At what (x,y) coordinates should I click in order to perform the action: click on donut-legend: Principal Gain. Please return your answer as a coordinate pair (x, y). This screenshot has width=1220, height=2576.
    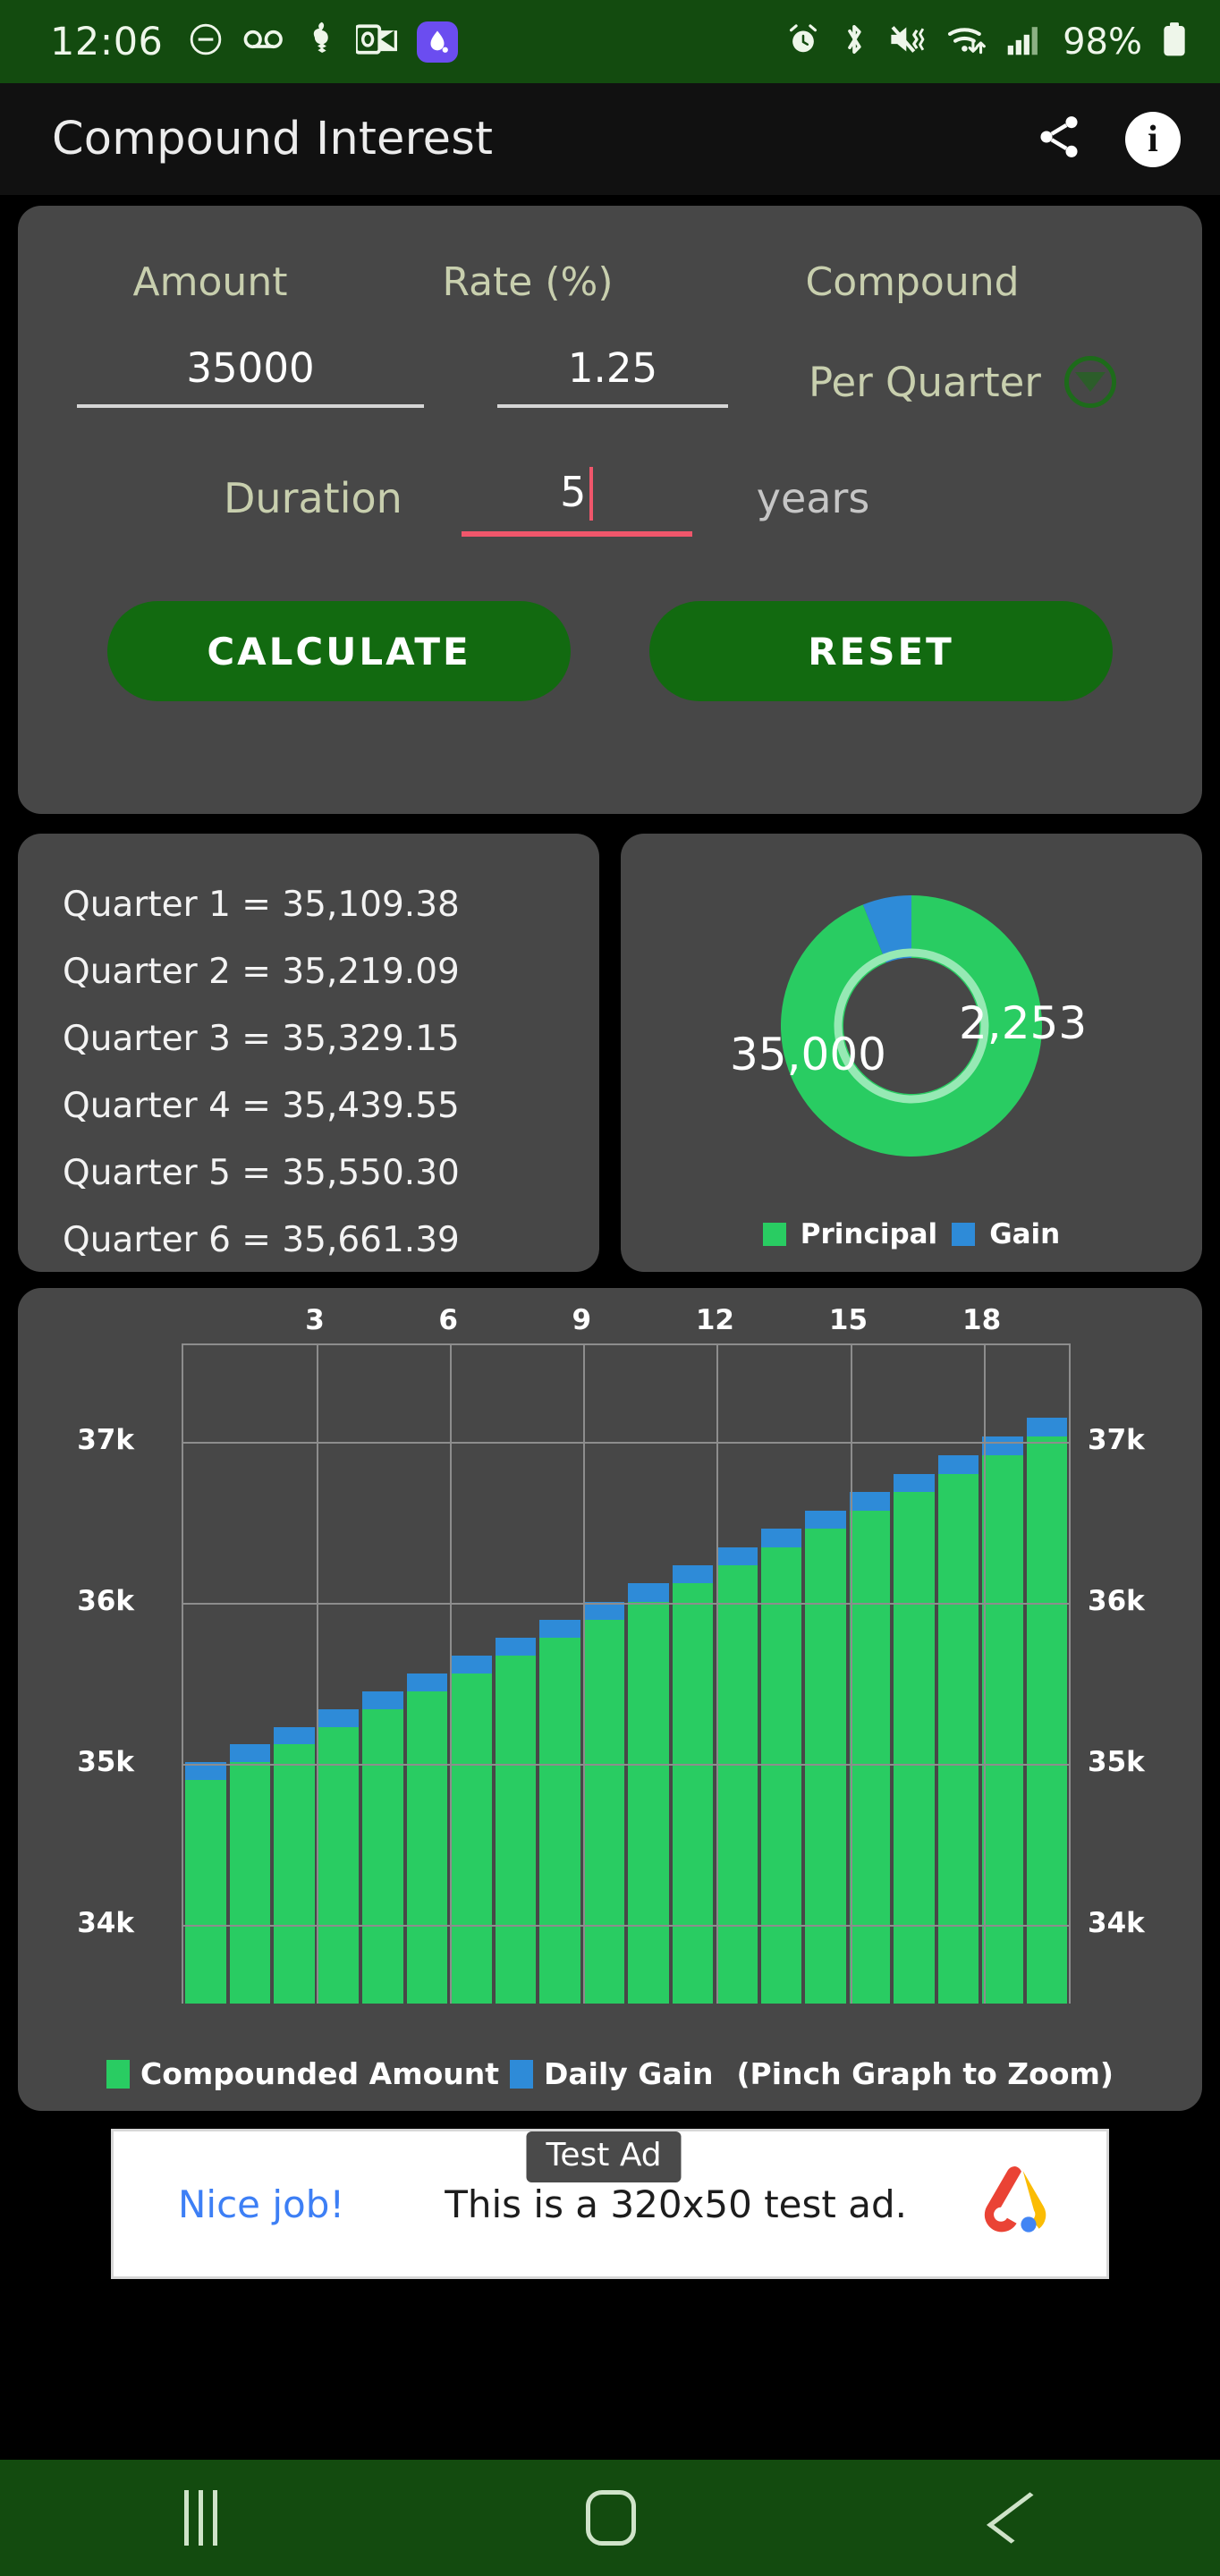
    Looking at the image, I should click on (912, 1234).